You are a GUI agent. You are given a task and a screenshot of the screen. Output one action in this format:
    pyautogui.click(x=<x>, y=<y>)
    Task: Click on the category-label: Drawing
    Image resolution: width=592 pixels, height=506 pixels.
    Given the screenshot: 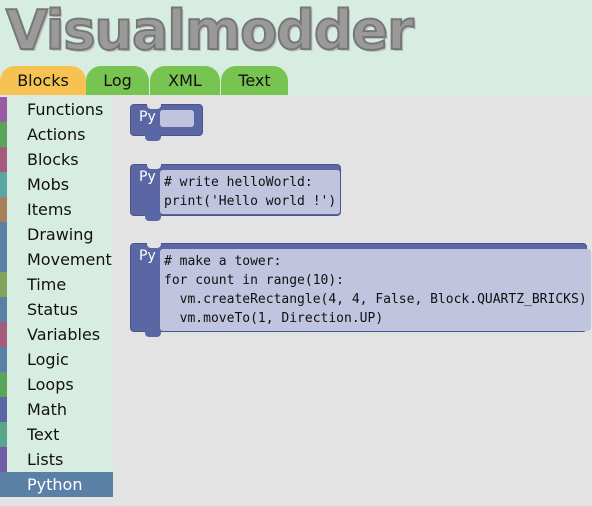 What is the action you would take?
    pyautogui.click(x=60, y=234)
    